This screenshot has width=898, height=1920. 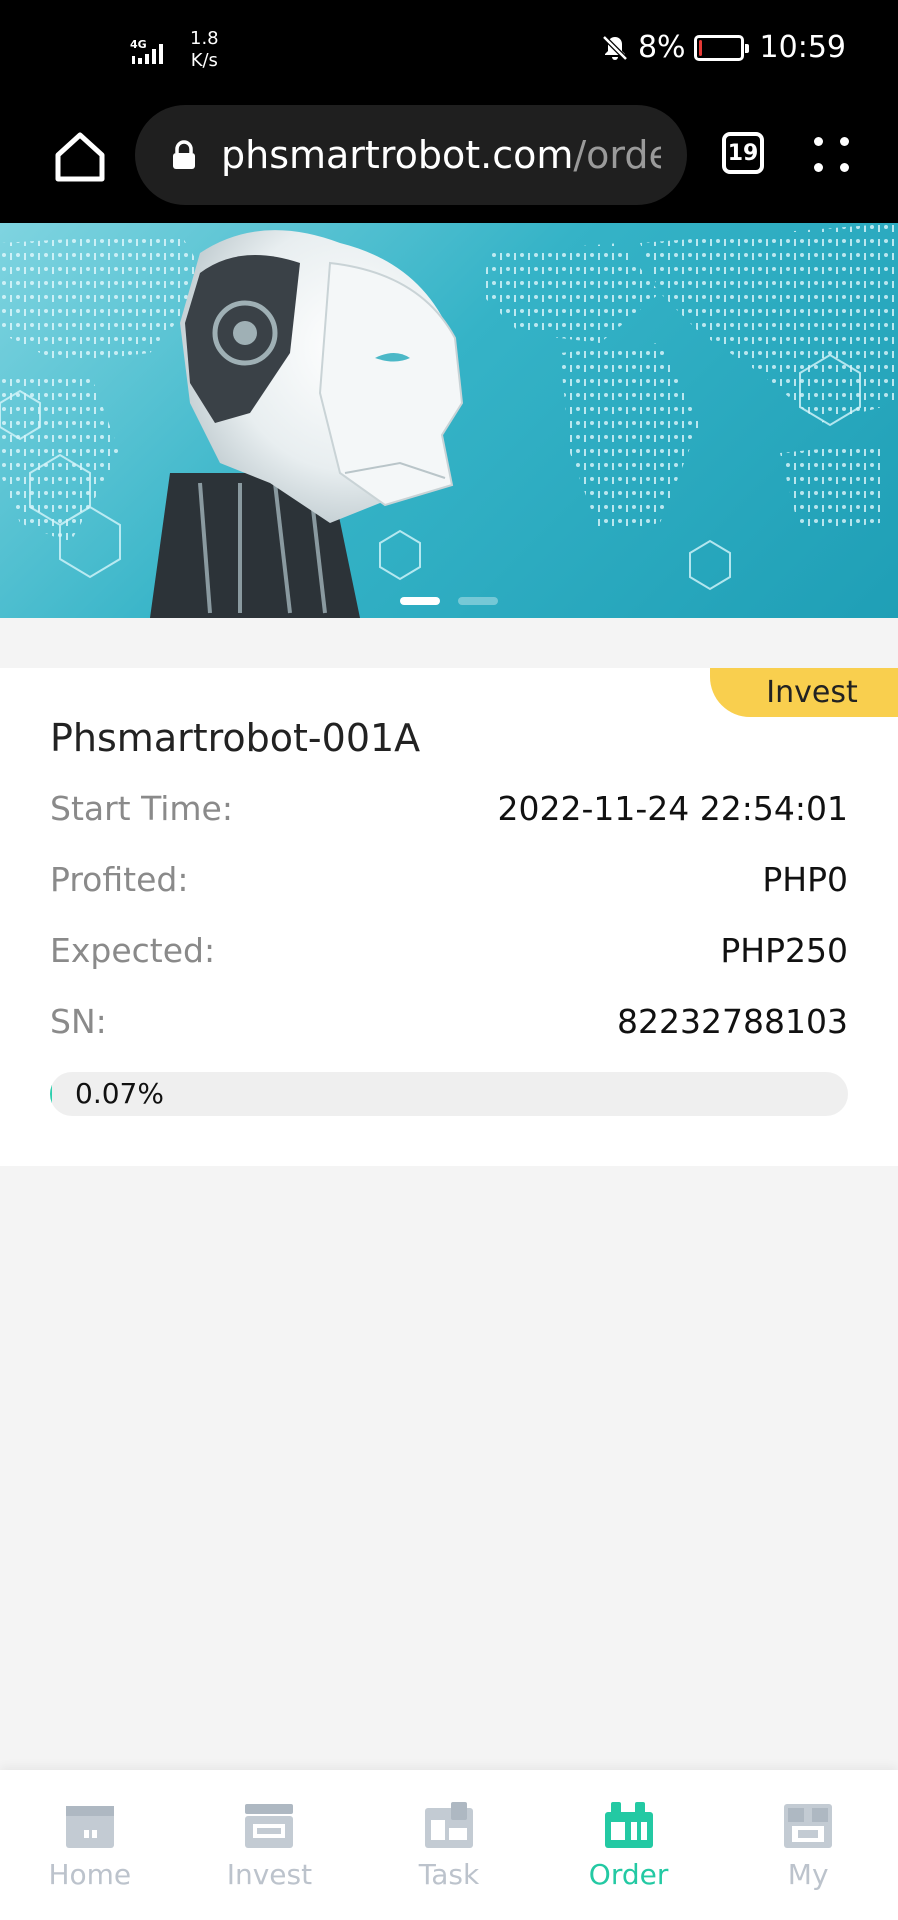 I want to click on url-host: phsmartrobot.com, so click(x=397, y=155).